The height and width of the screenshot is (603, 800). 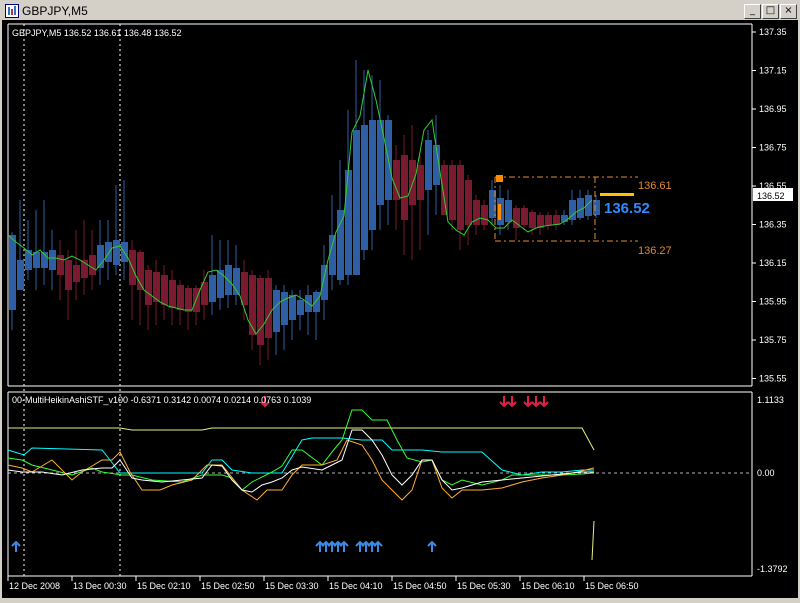 What do you see at coordinates (420, 586) in the screenshot?
I see `time-label: 15 Dec 04:50` at bounding box center [420, 586].